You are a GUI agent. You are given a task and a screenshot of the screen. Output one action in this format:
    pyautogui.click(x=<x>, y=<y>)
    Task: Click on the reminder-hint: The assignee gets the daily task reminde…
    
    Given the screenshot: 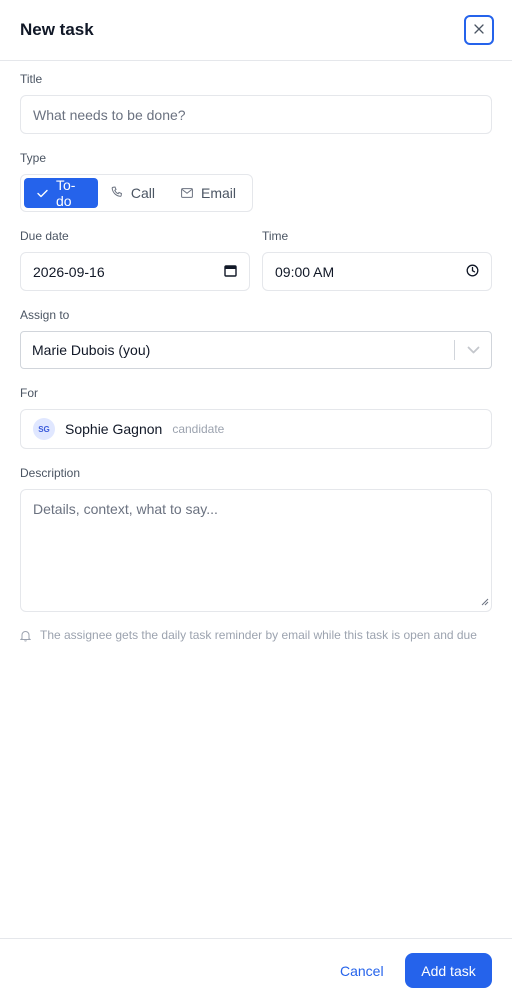 What is the action you would take?
    pyautogui.click(x=255, y=636)
    